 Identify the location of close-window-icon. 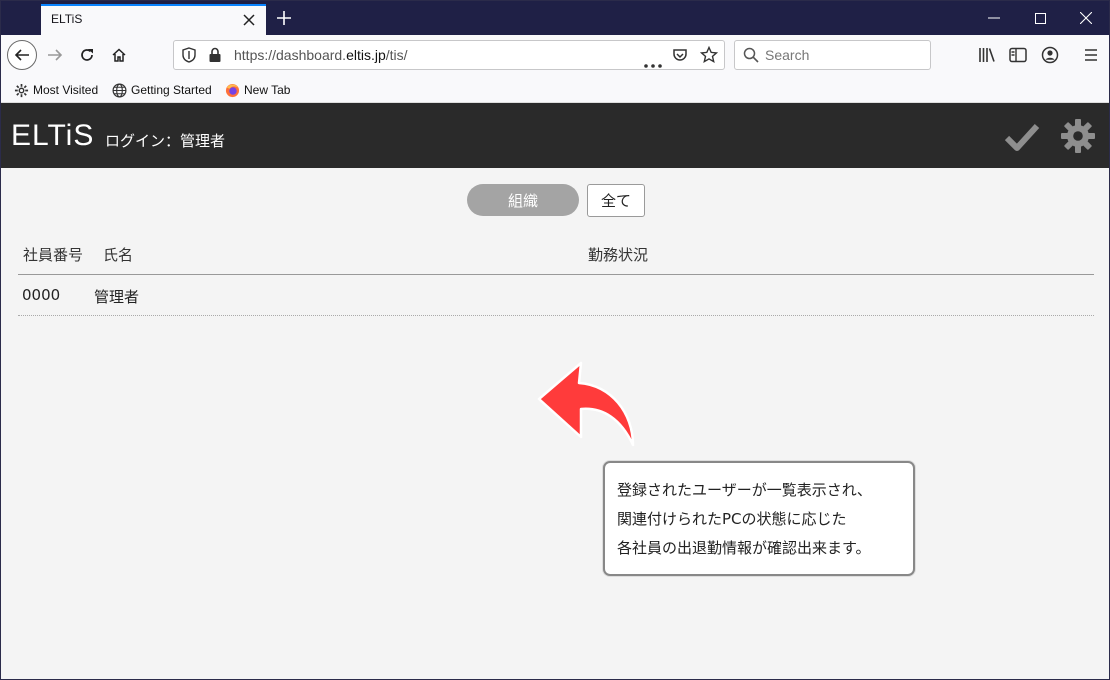
(1086, 18).